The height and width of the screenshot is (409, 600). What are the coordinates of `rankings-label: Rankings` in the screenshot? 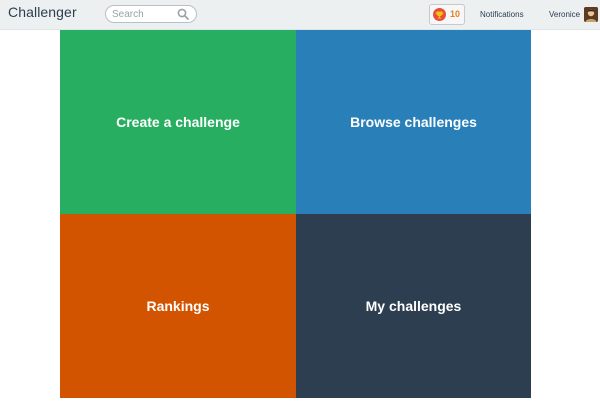 It's located at (178, 306).